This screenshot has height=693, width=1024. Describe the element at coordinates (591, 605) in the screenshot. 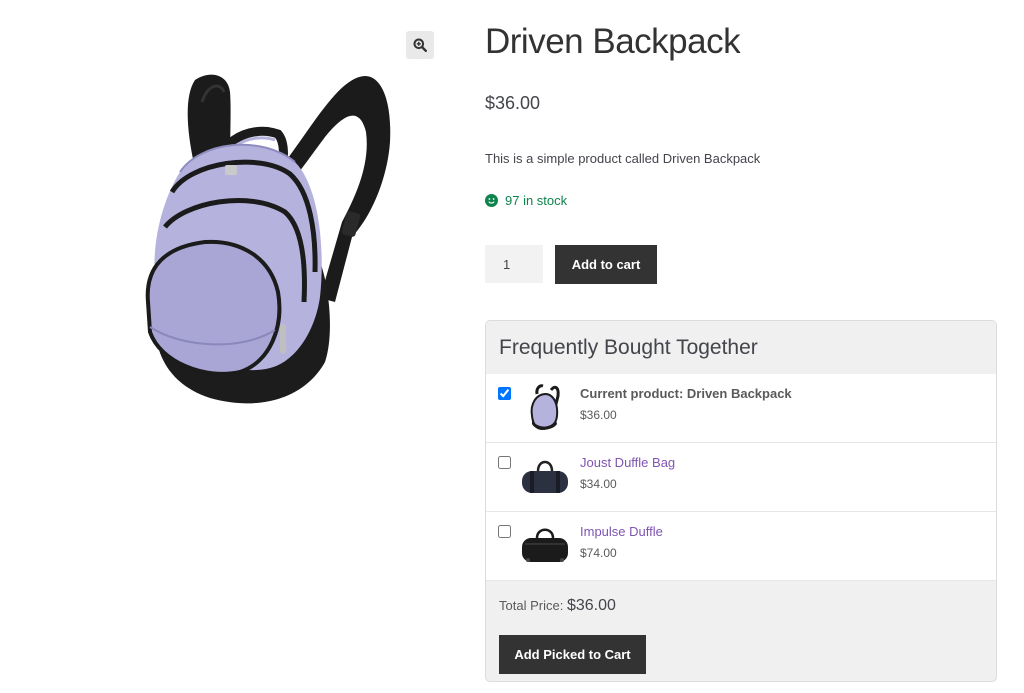

I see `total-value: $36.00` at that location.